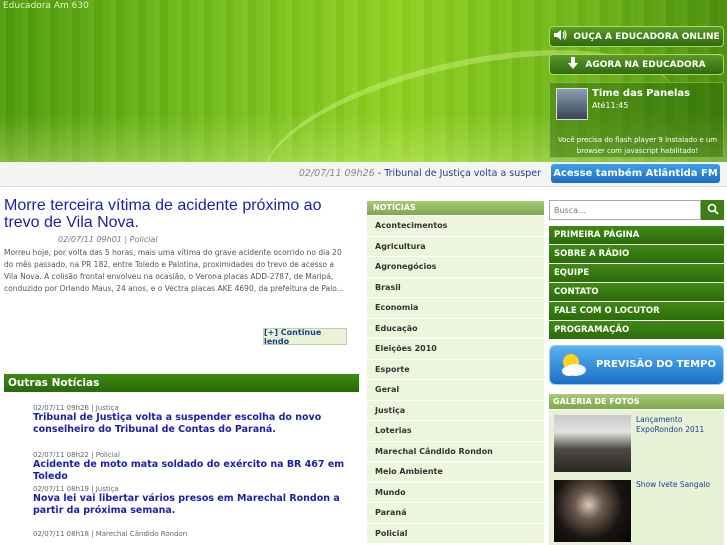  Describe the element at coordinates (455, 533) in the screenshot. I see `category-item: Policial` at that location.